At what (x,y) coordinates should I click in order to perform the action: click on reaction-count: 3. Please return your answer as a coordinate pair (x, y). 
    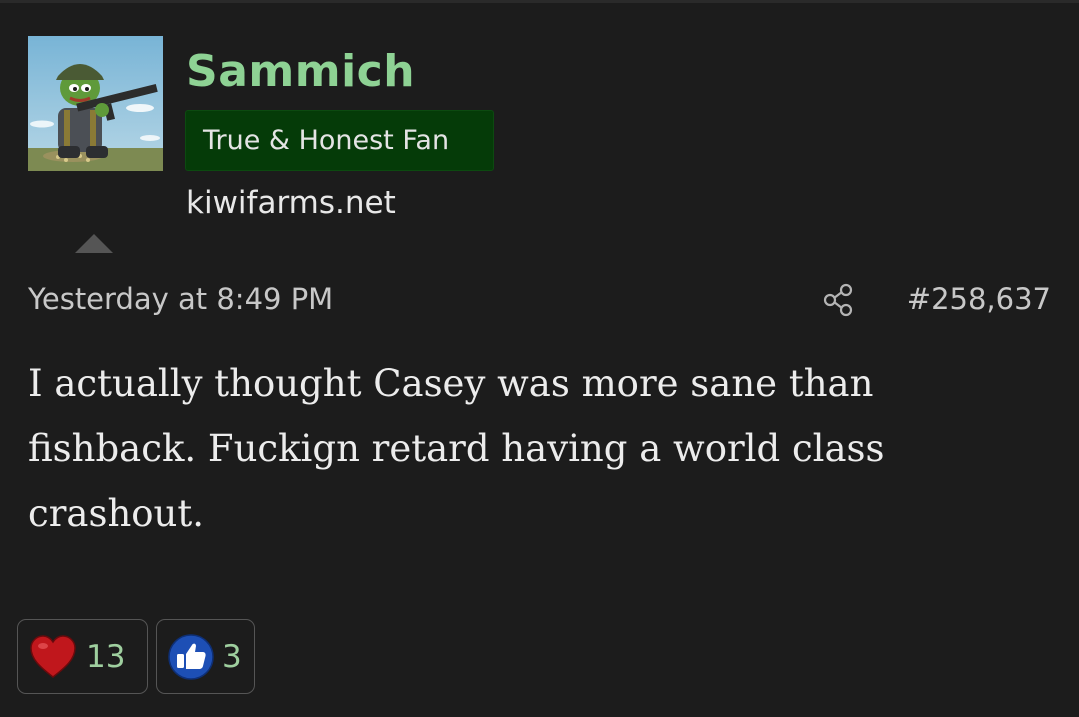
    Looking at the image, I should click on (232, 656).